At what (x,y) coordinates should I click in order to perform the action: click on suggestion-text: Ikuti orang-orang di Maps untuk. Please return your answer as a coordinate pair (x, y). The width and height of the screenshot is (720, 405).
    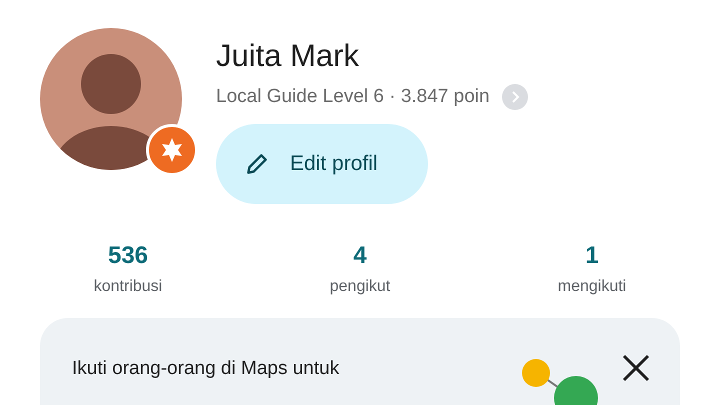
    Looking at the image, I should click on (206, 369).